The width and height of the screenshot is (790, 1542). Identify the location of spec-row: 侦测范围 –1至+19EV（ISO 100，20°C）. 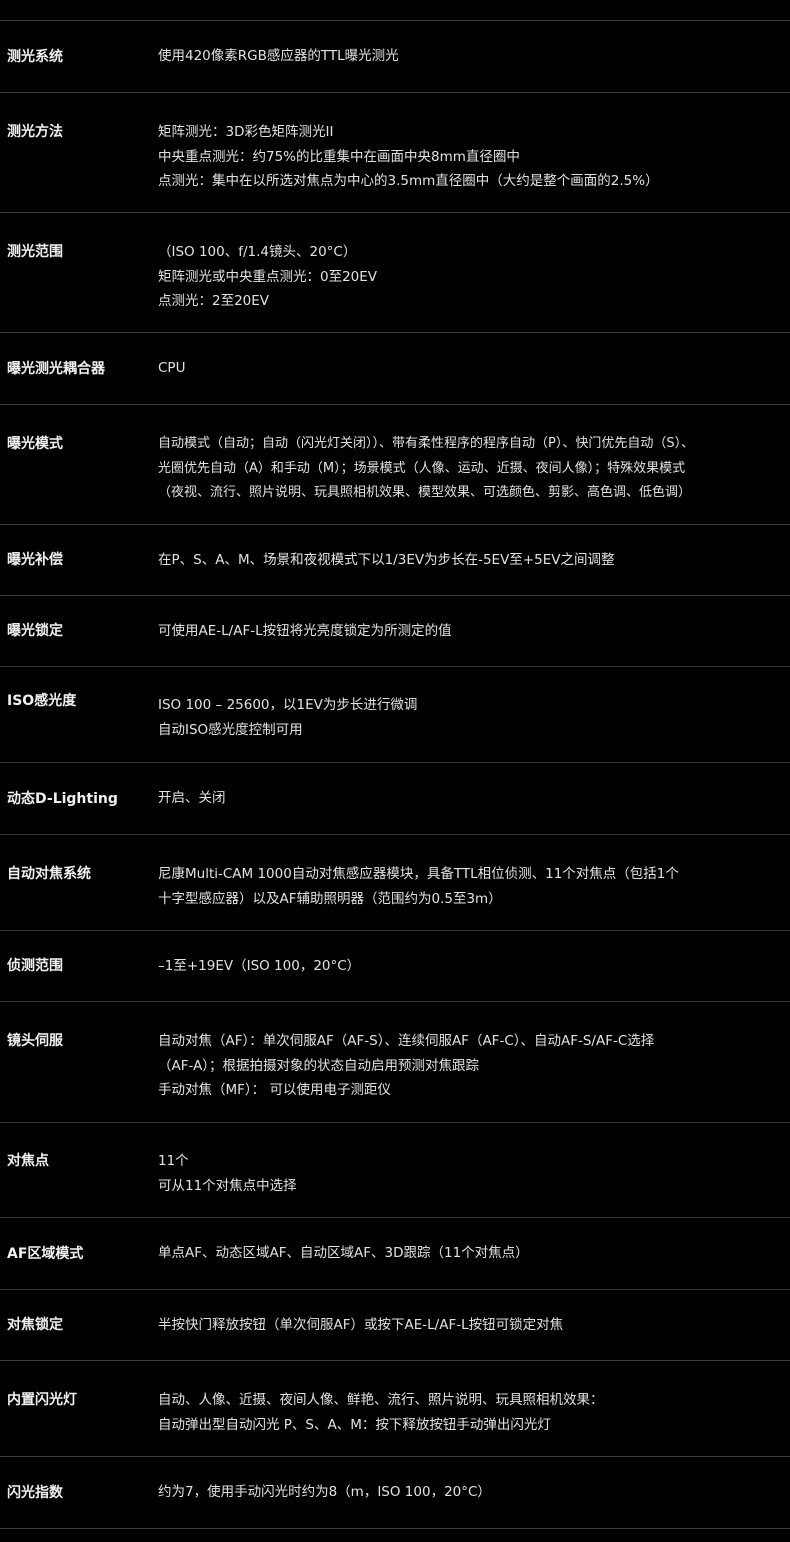
(395, 965).